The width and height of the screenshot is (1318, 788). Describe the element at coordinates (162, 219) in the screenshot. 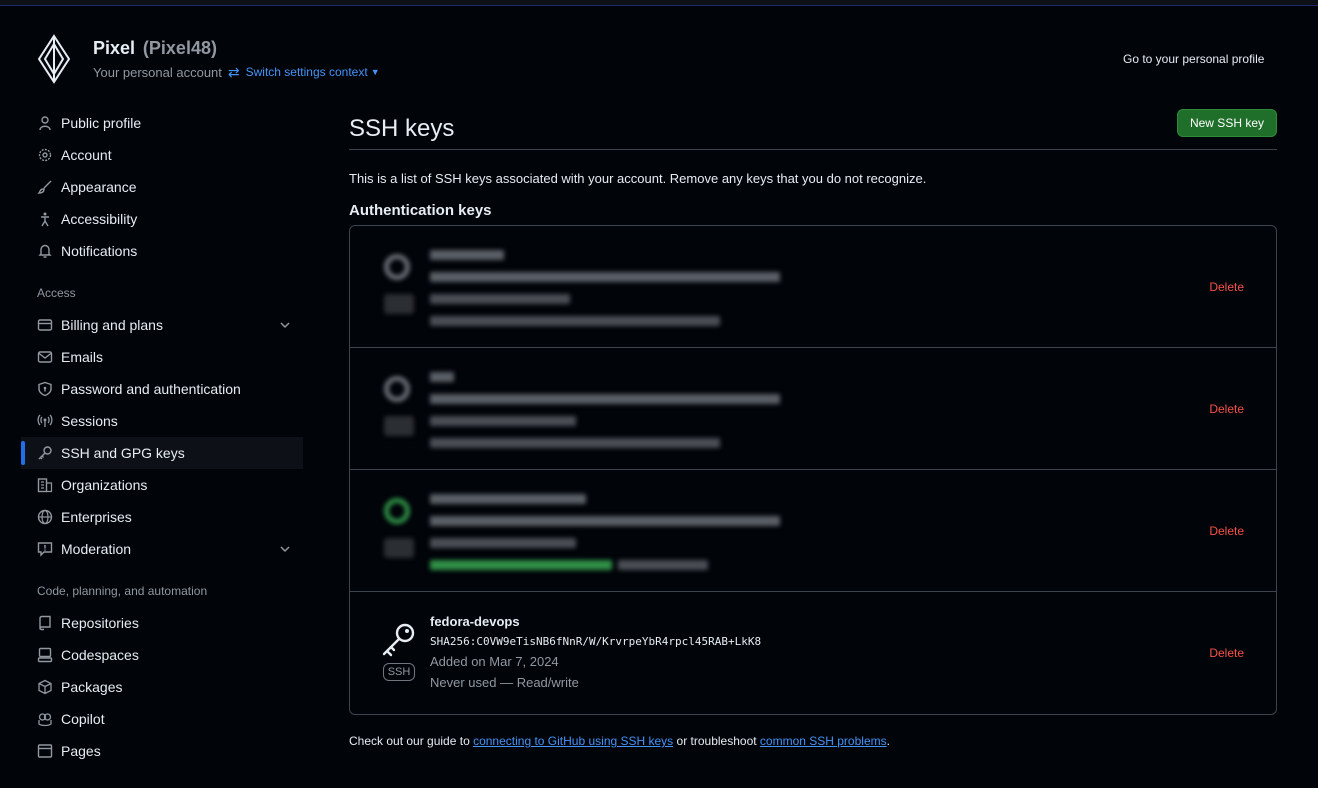

I see `sidebar-item-accessibility: Accessibility` at that location.